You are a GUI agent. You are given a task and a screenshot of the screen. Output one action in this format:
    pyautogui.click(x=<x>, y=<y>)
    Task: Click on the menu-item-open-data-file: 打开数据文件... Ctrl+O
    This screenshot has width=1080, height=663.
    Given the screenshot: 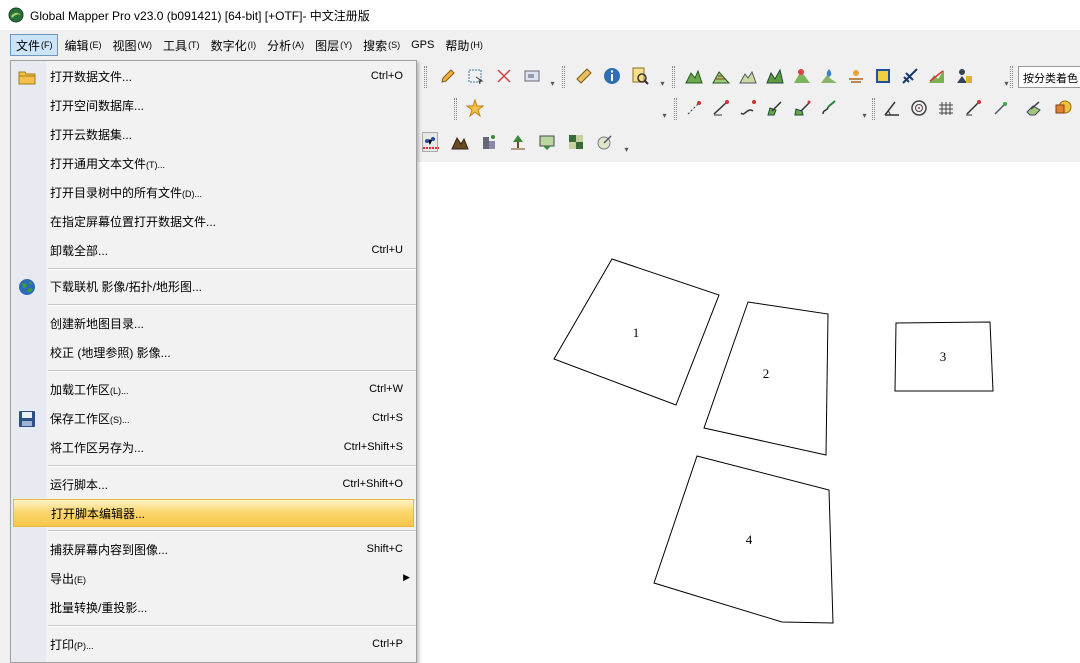 What is the action you would take?
    pyautogui.click(x=213, y=76)
    